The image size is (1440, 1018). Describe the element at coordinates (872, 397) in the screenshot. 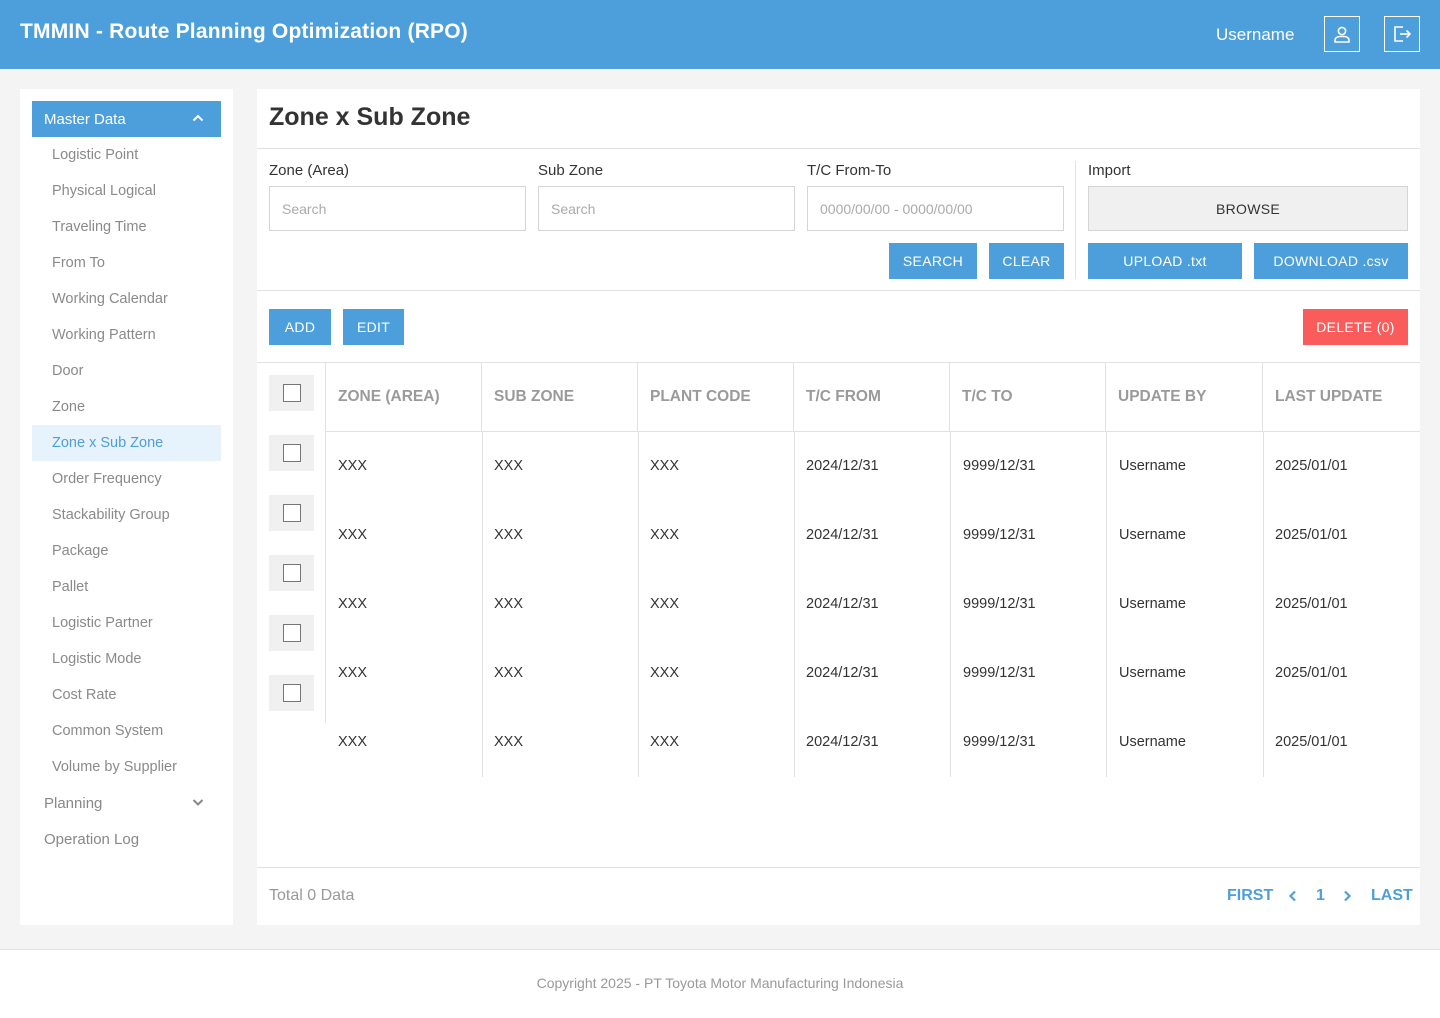

I see `column-header-tc-from: T/C FROM` at that location.